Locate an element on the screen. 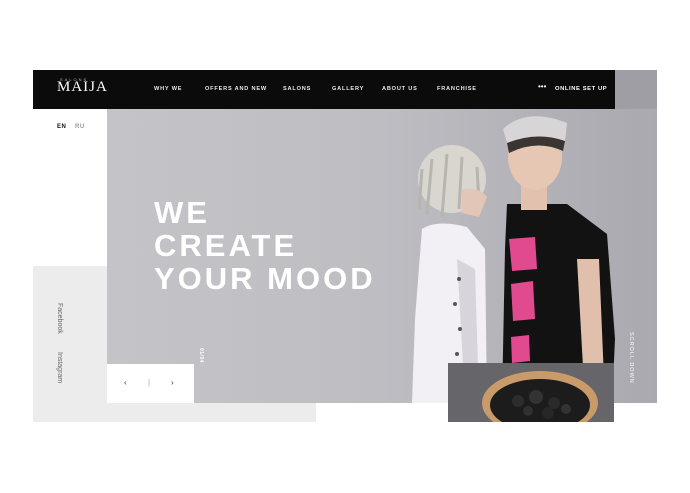 The width and height of the screenshot is (690, 493). headline-line-3: YOUR MOOD is located at coordinates (265, 278).